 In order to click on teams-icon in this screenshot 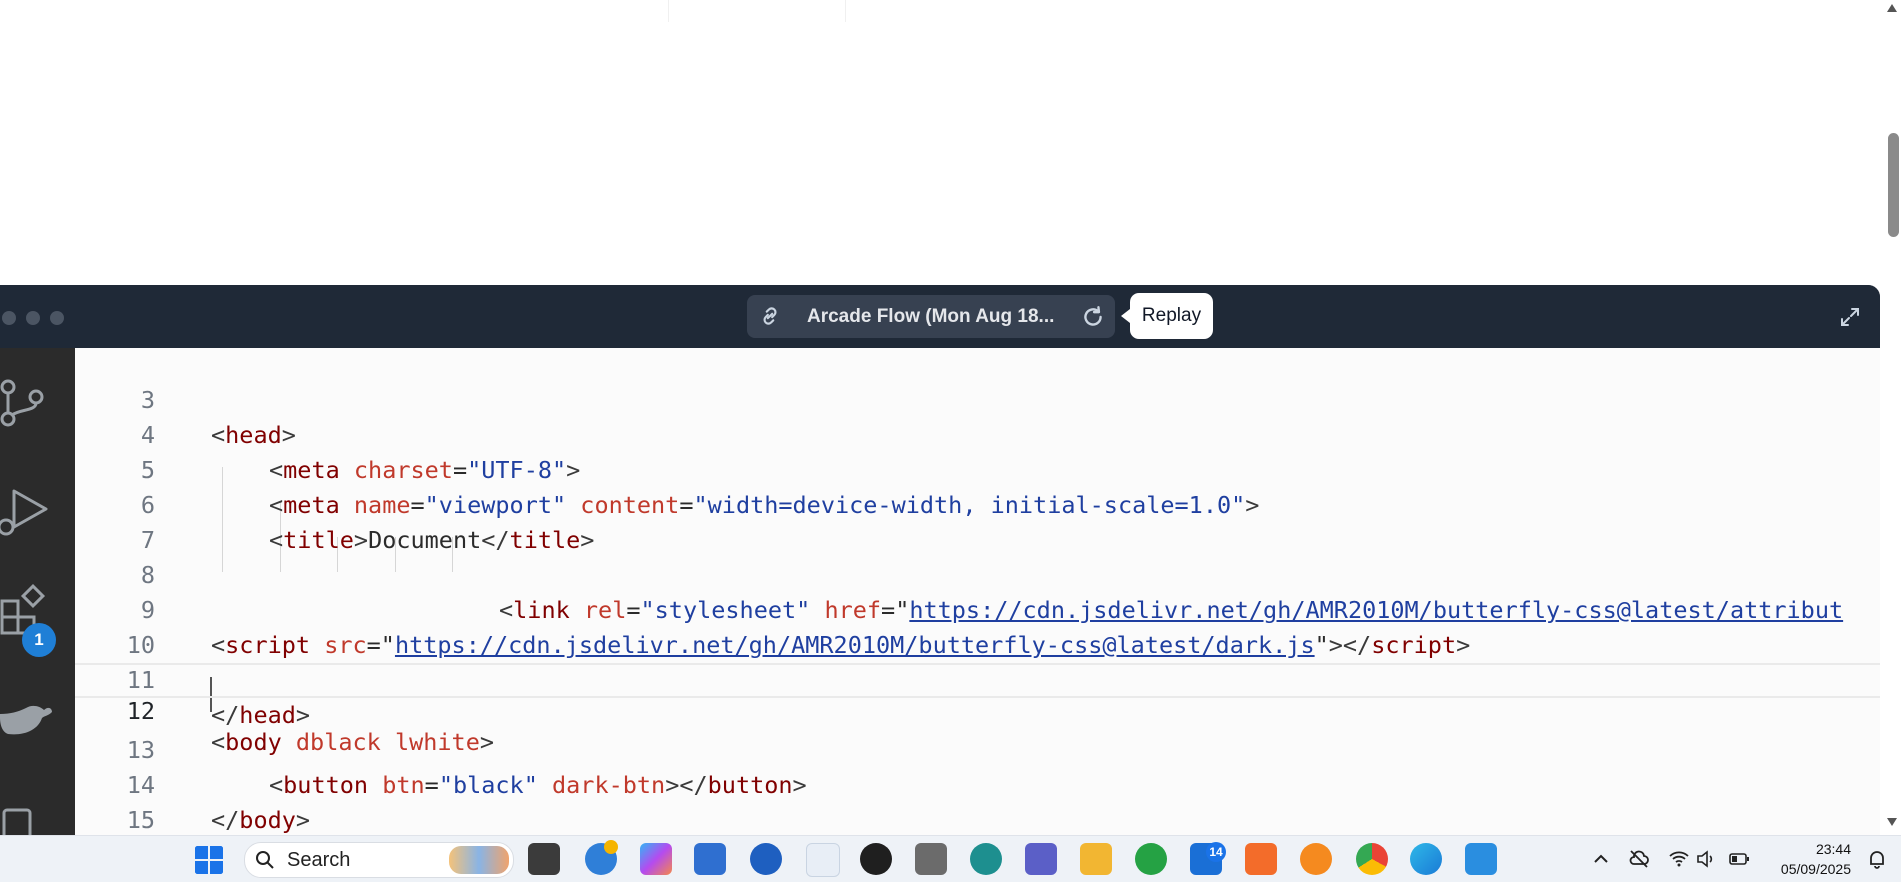, I will do `click(1041, 859)`.